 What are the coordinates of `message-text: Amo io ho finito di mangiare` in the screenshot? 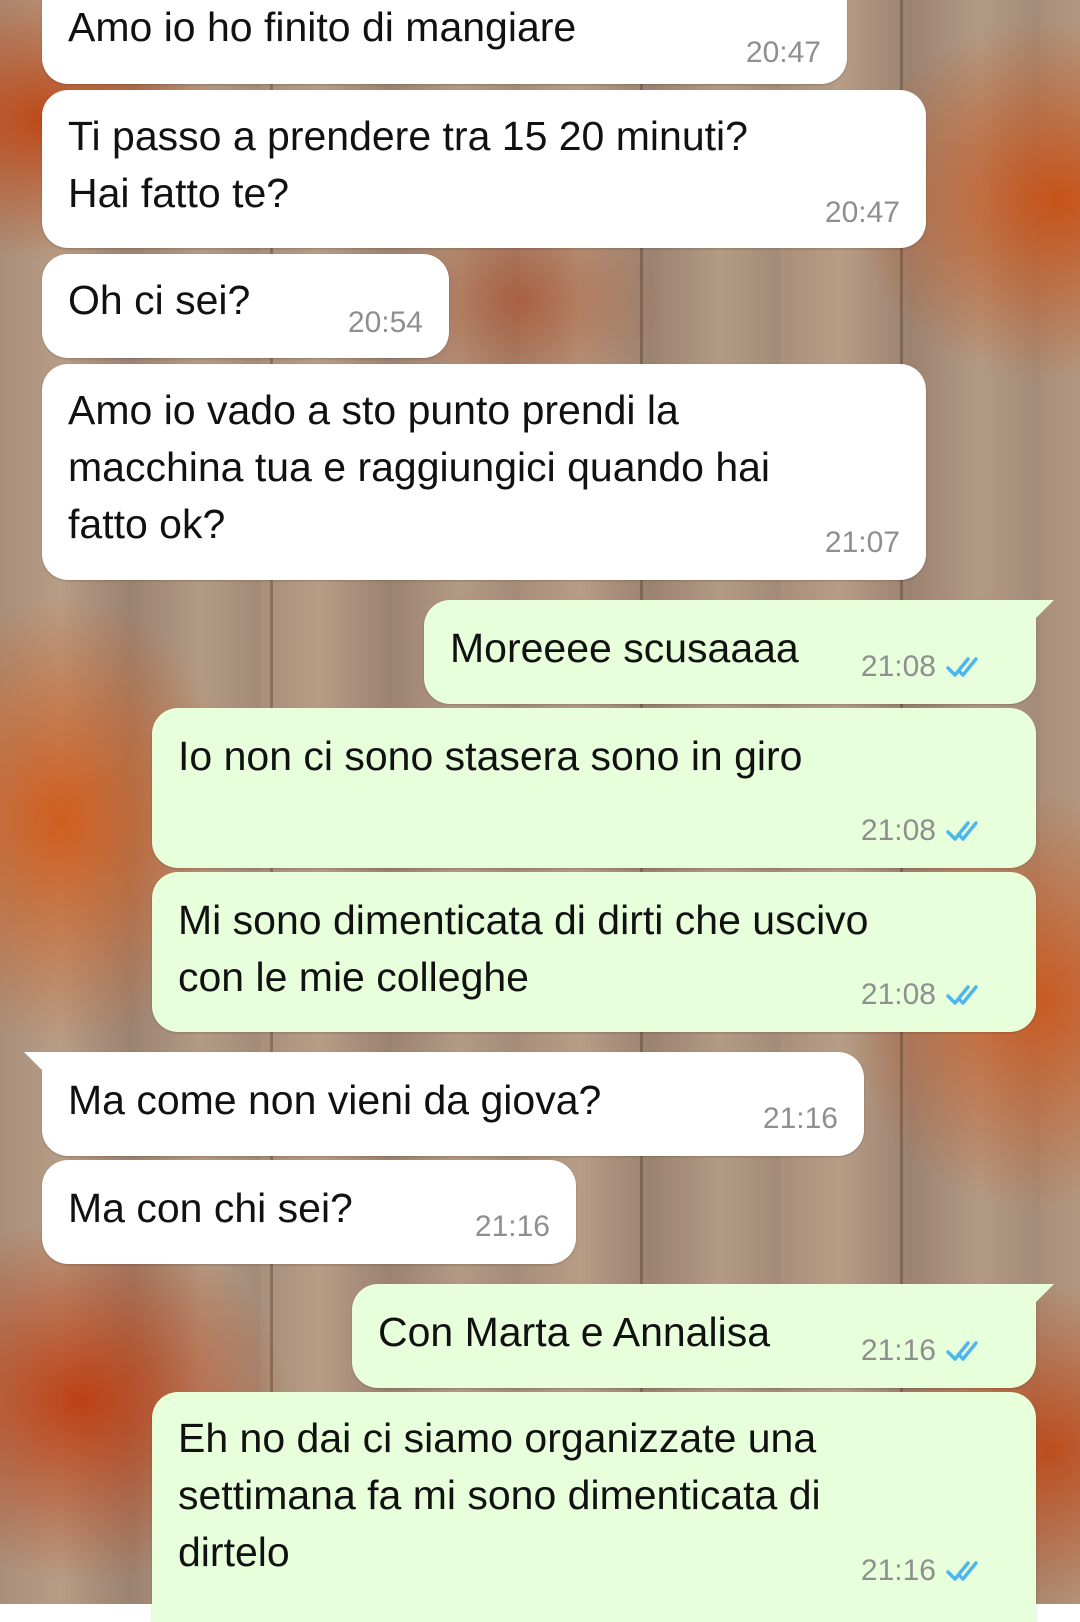 It's located at (322, 27).